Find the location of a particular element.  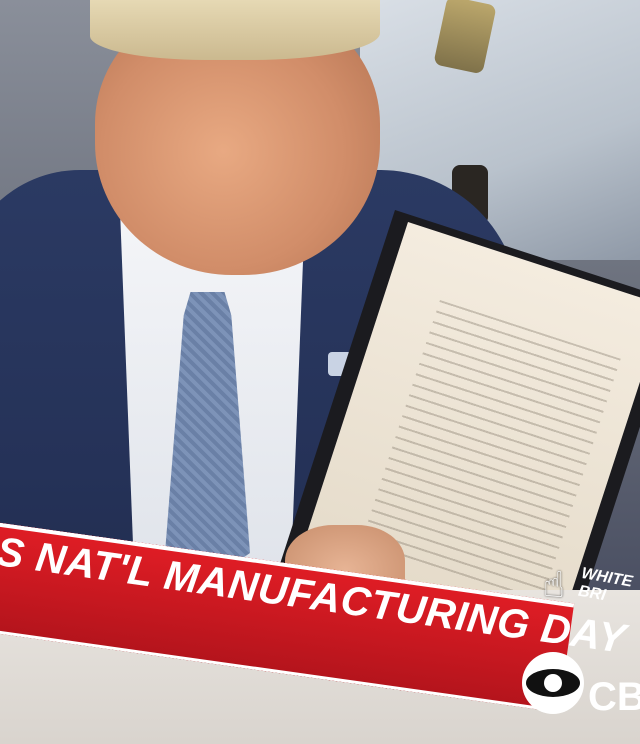

hair is located at coordinates (235, 30).